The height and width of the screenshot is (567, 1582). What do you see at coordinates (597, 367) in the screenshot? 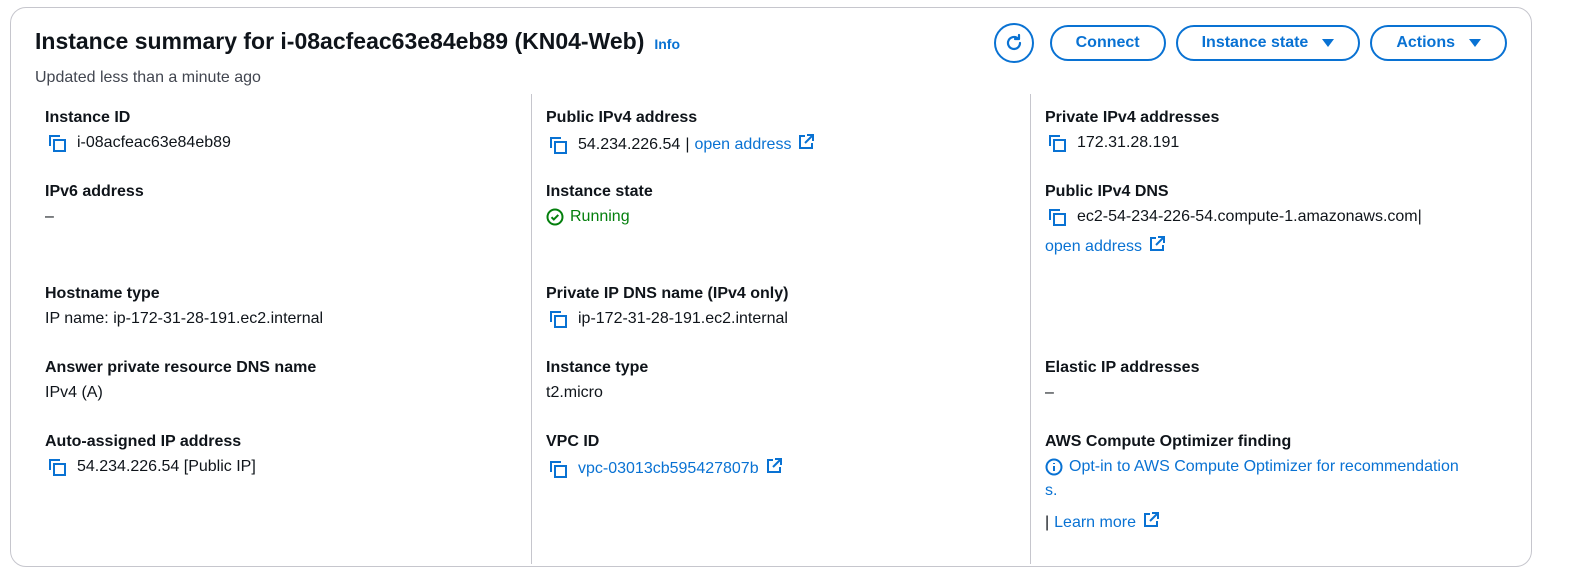
I see `field-label: Instance type` at bounding box center [597, 367].